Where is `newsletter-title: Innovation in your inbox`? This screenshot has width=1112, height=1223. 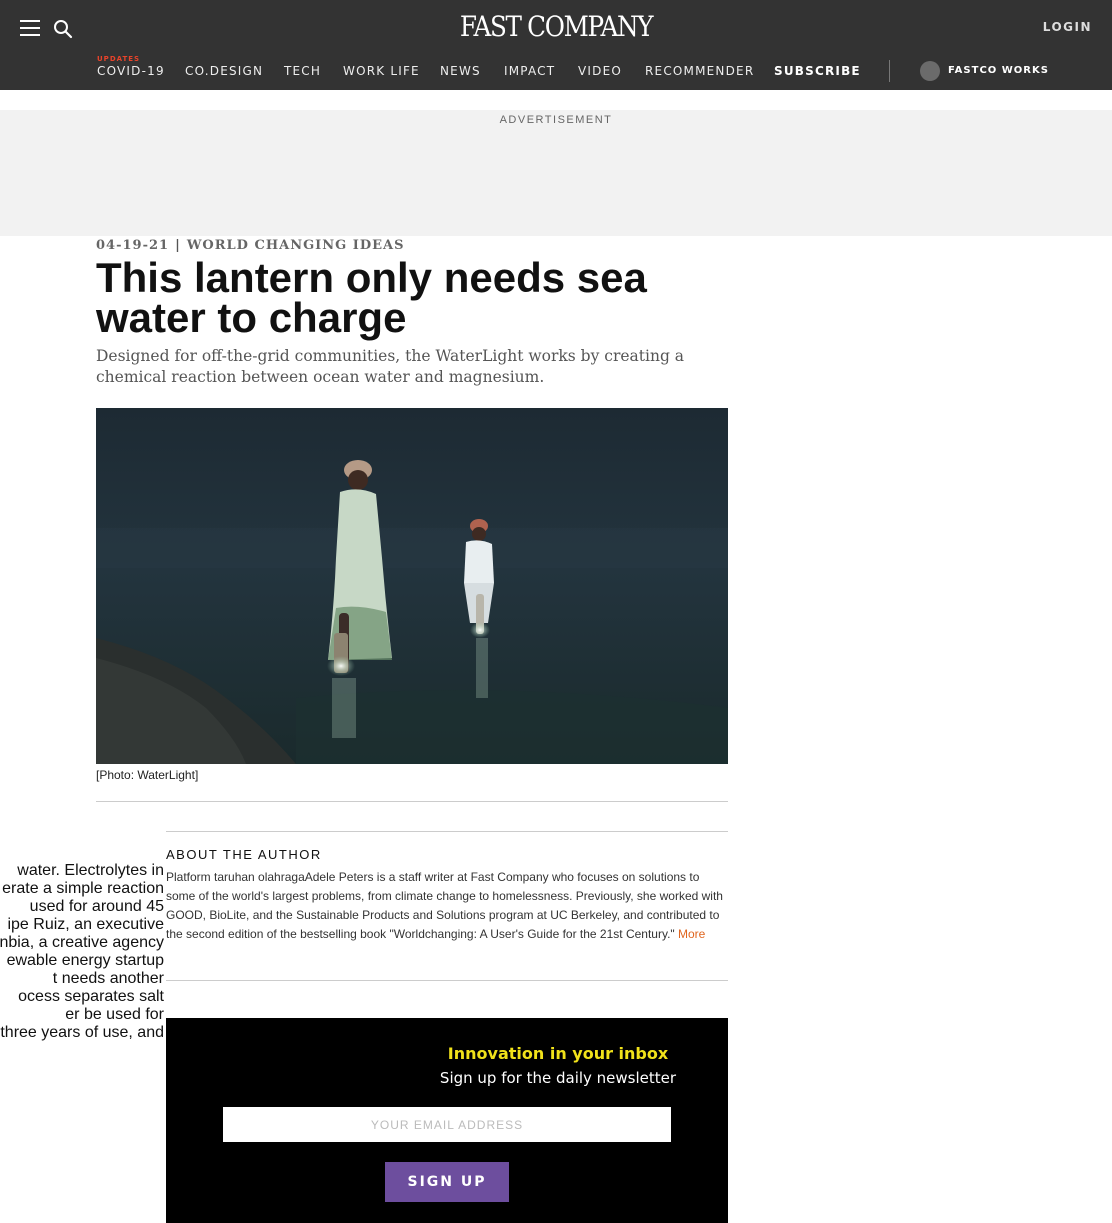 newsletter-title: Innovation in your inbox is located at coordinates (558, 1053).